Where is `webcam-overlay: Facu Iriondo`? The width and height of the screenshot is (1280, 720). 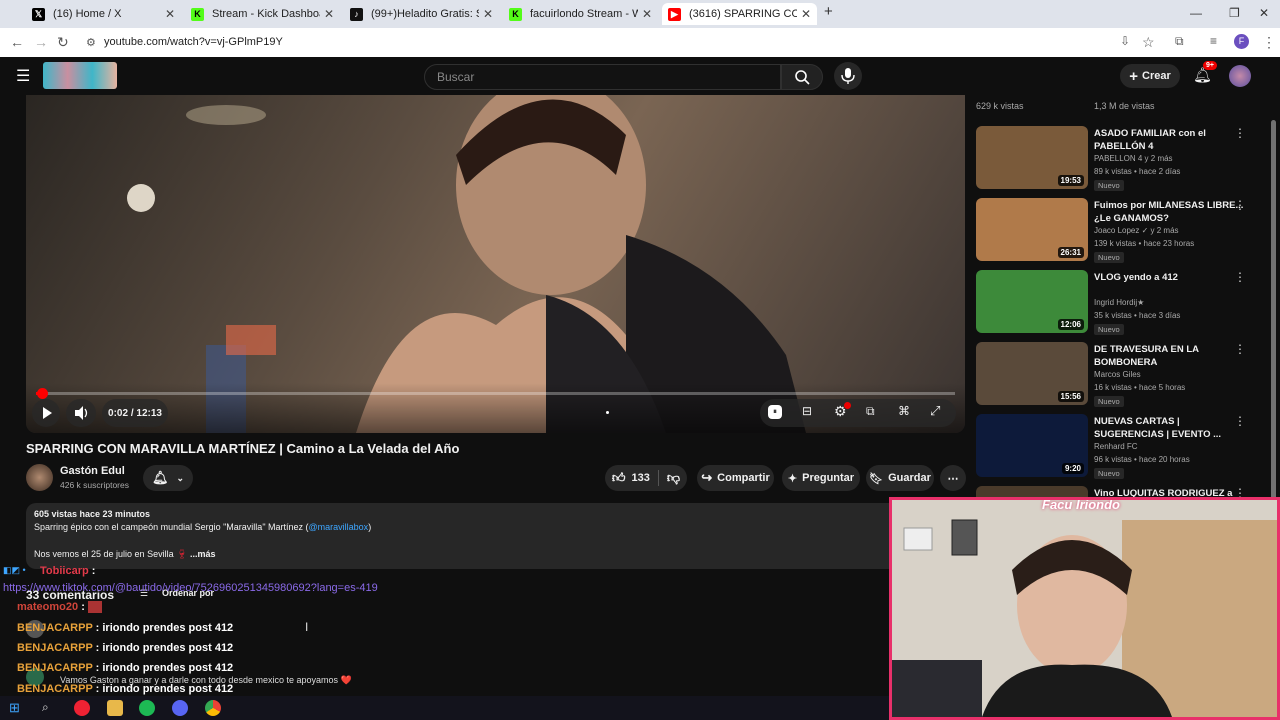 webcam-overlay: Facu Iriondo is located at coordinates (1084, 608).